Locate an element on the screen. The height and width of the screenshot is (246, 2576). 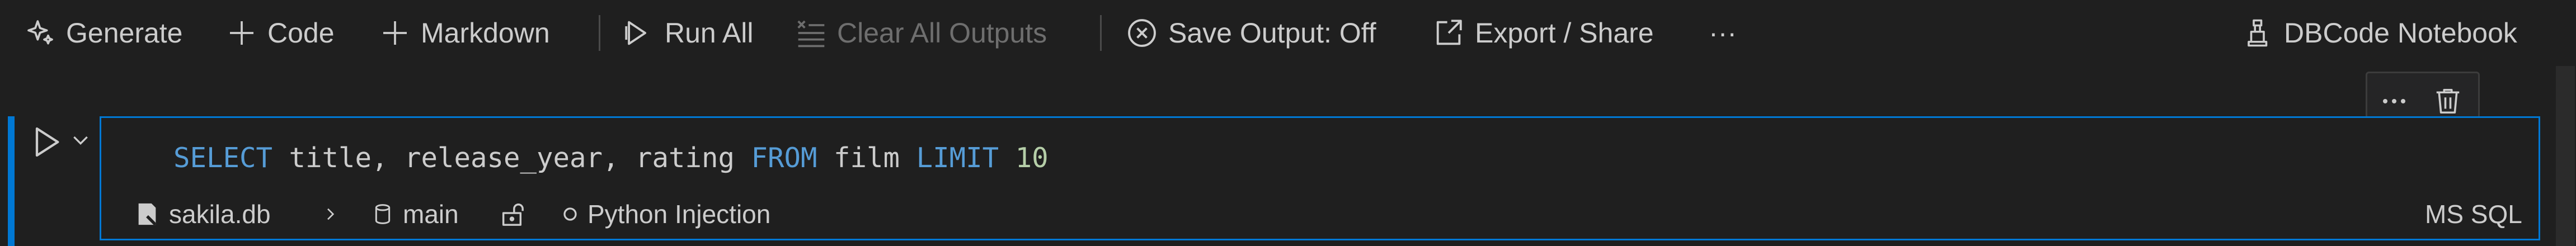
cell-more-button is located at coordinates (2394, 101).